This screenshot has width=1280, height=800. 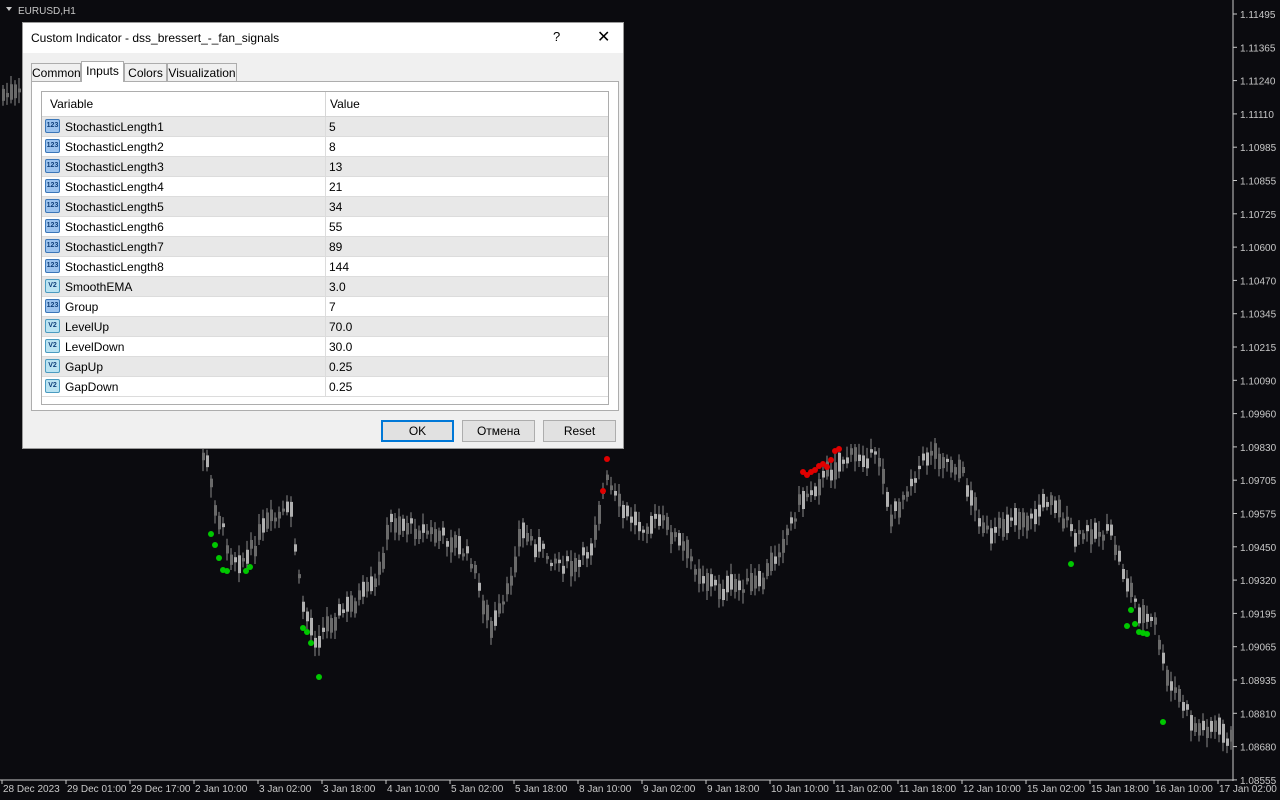 What do you see at coordinates (800, 789) in the screenshot?
I see `time-tick-label: 10 Jan 10:00` at bounding box center [800, 789].